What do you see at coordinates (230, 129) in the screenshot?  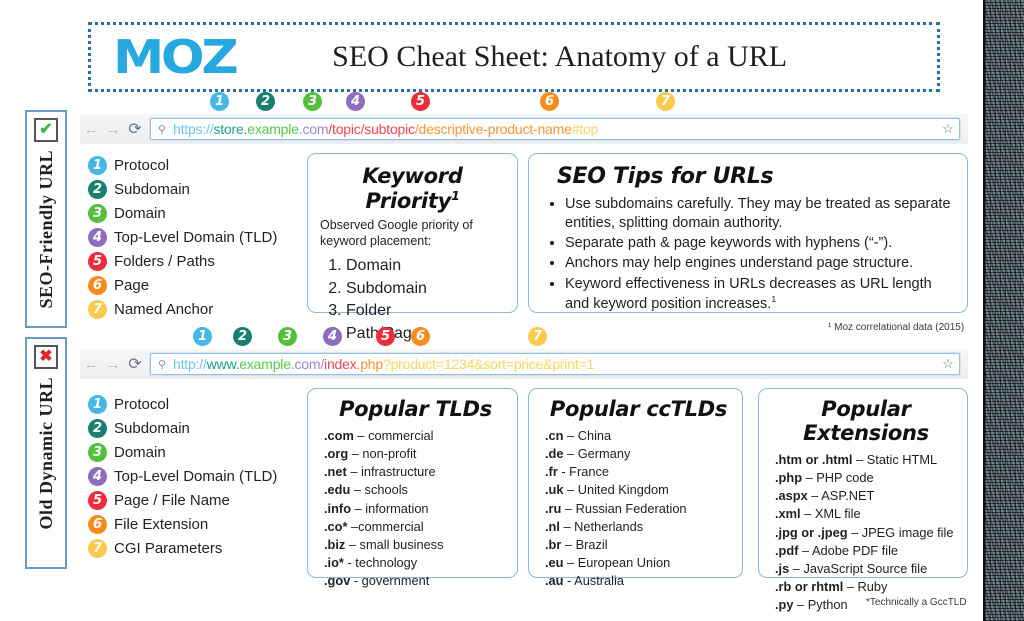 I see `url-segment-subdomain: store.` at bounding box center [230, 129].